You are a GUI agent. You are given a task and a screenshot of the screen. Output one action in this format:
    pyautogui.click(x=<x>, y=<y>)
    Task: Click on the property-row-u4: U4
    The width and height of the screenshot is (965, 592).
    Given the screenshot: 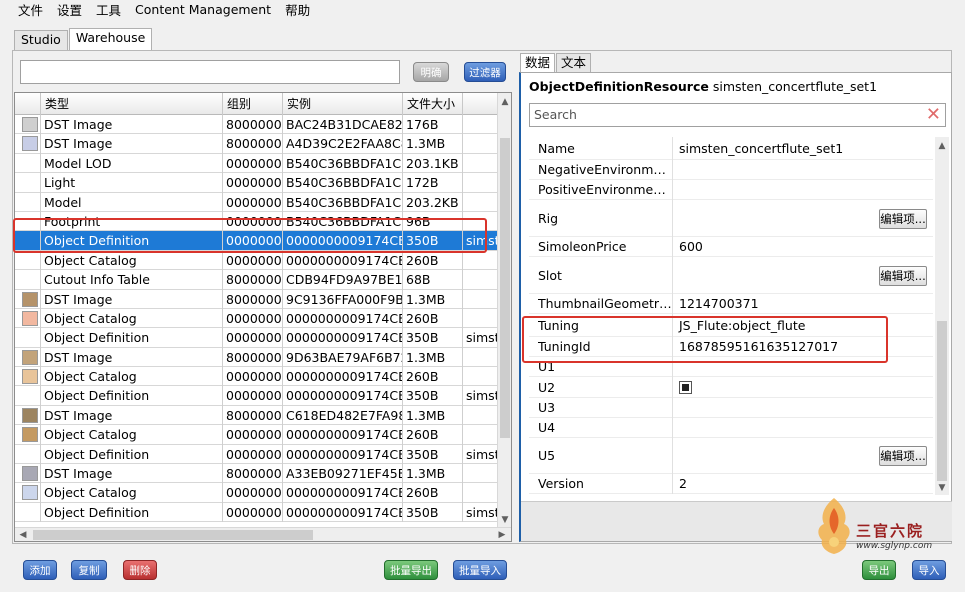 What is the action you would take?
    pyautogui.click(x=731, y=428)
    